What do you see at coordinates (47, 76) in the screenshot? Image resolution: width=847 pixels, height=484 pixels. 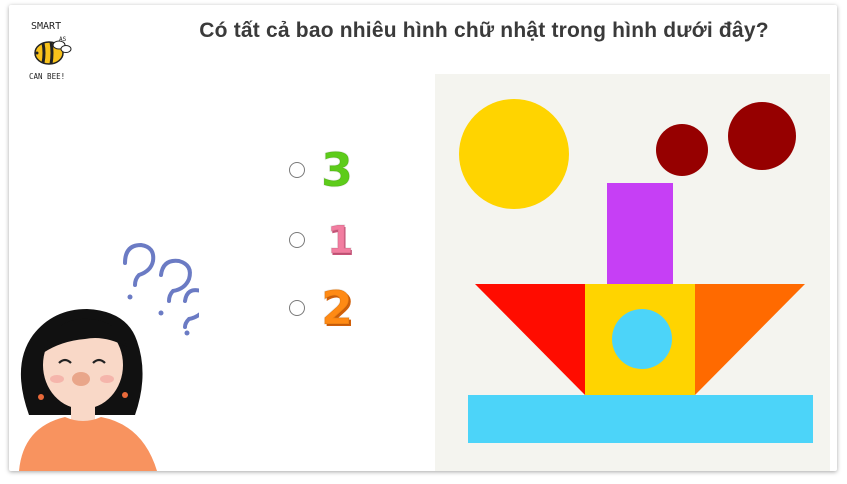 I see `logo-line3: CAN BEE!` at bounding box center [47, 76].